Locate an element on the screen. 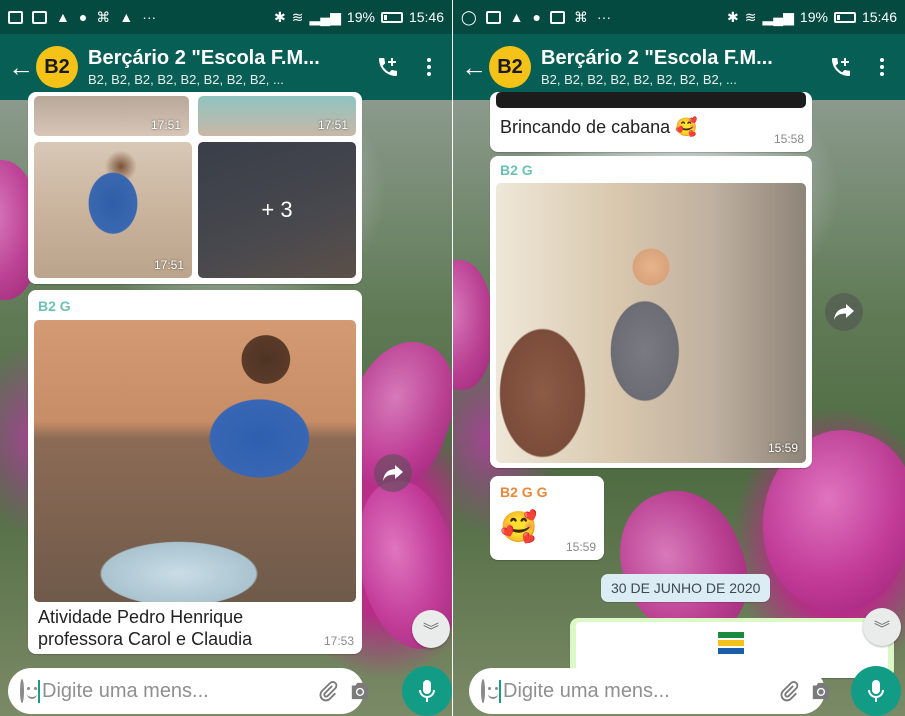 The image size is (905, 716). message-caption: Brincando de cabana 🥰 is located at coordinates (599, 127).